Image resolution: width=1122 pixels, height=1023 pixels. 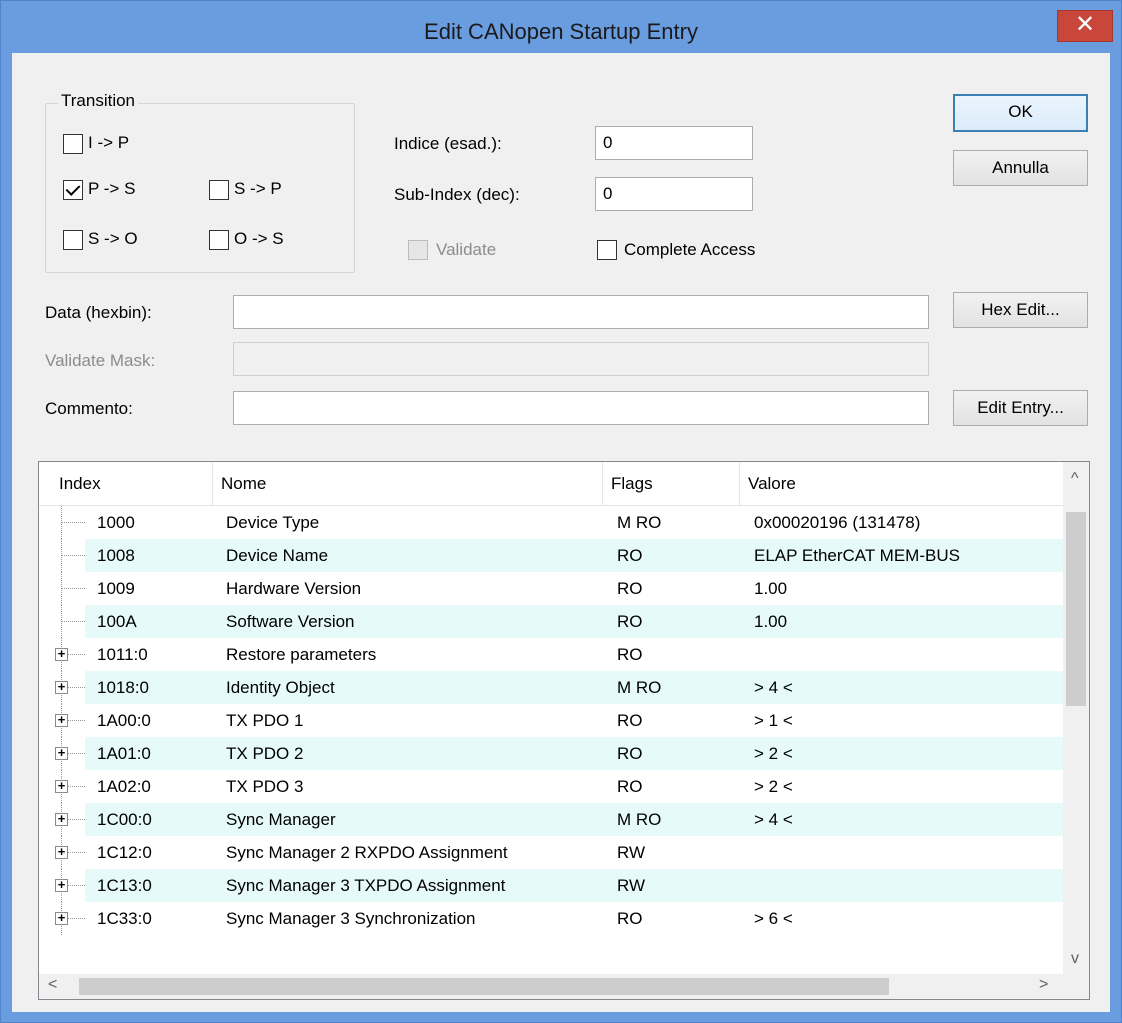 I want to click on table-row: +1C13:0 Sync Manager 3 TXPDO Assignment RW, so click(x=551, y=885).